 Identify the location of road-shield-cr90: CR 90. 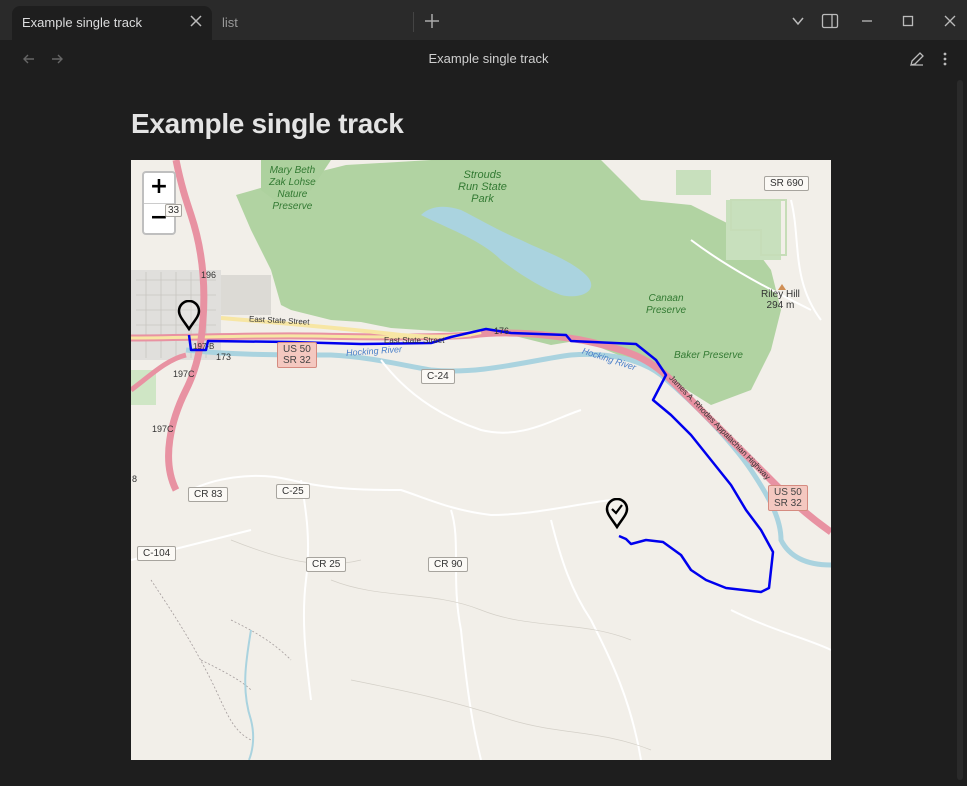
(448, 564).